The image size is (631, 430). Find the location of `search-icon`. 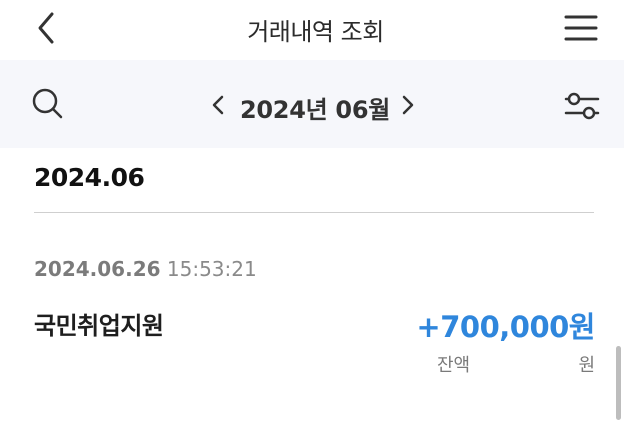

search-icon is located at coordinates (47, 103).